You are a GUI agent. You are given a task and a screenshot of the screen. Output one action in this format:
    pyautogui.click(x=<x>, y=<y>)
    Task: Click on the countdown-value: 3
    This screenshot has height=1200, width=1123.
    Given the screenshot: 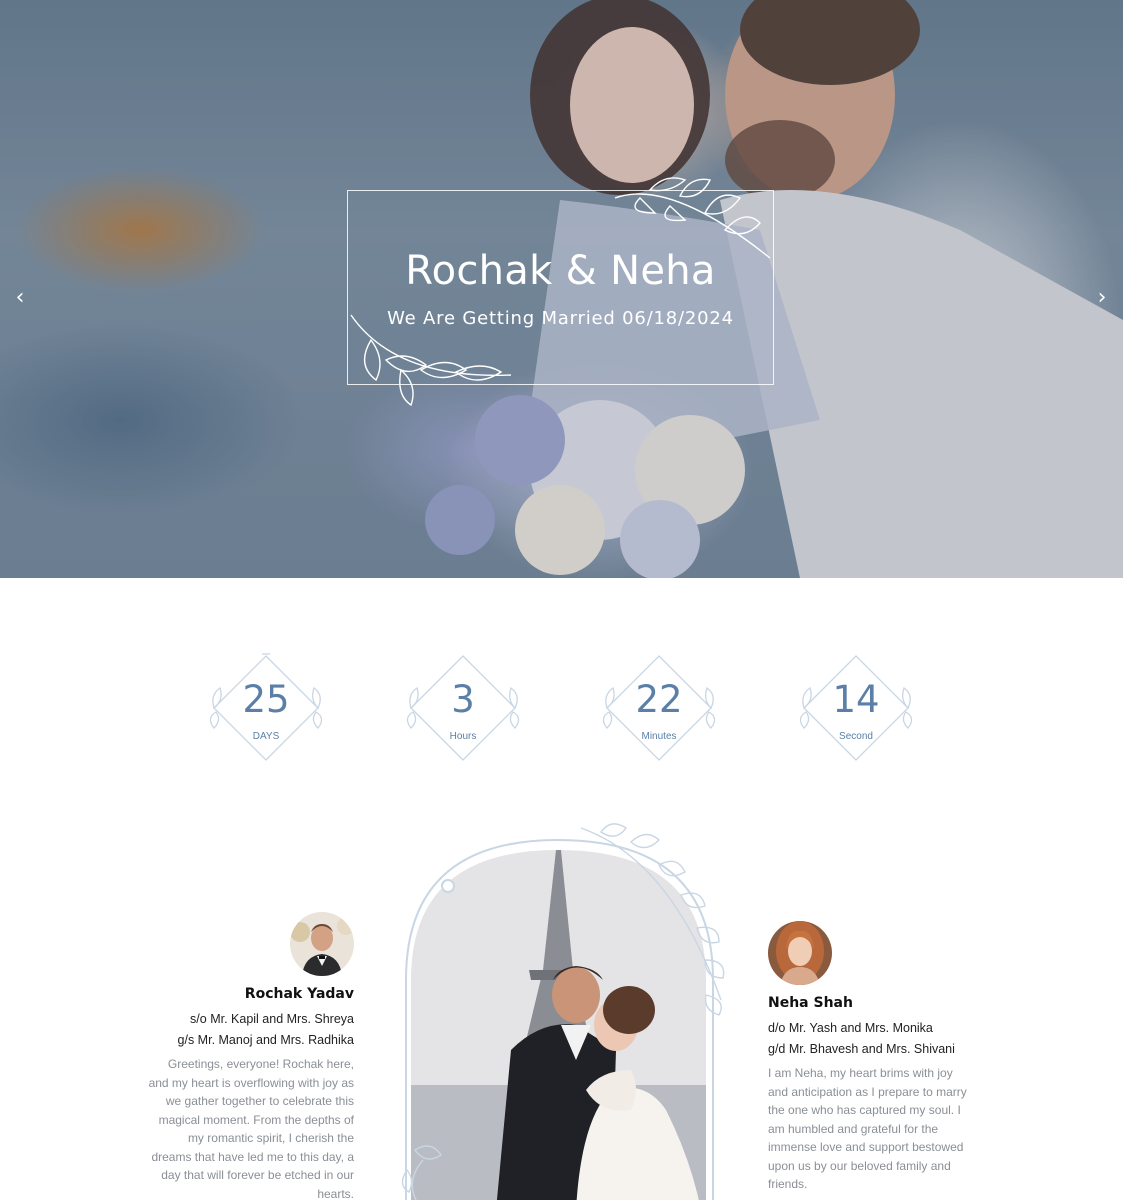 What is the action you would take?
    pyautogui.click(x=463, y=699)
    